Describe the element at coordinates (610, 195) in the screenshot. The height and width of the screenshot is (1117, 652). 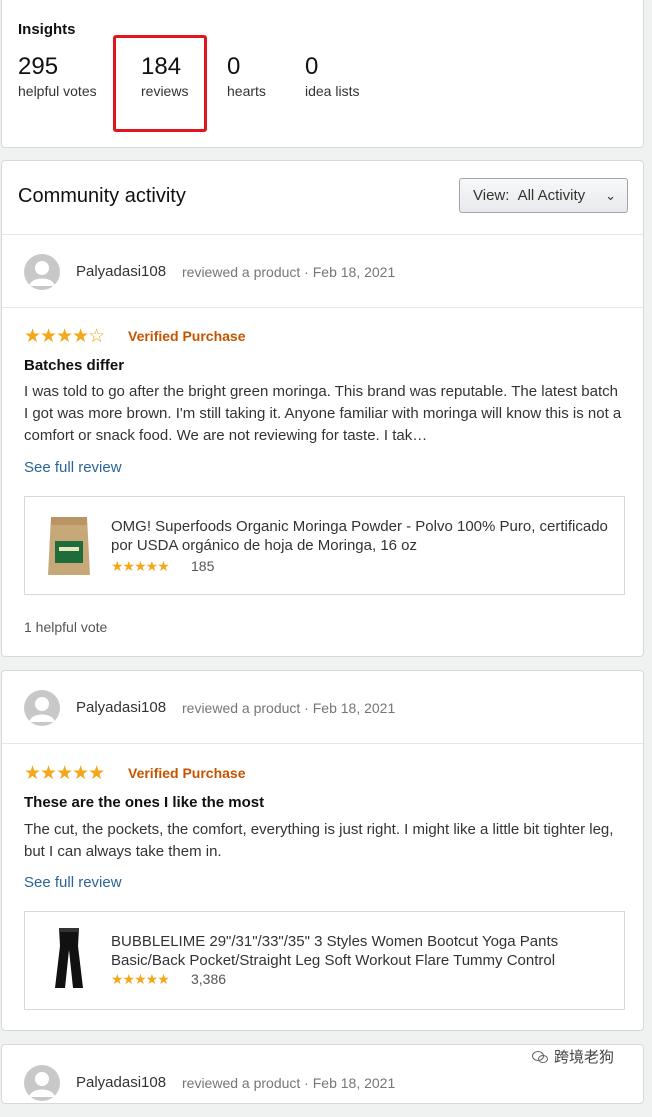
I see `chevron-down-icon: ⌄` at that location.